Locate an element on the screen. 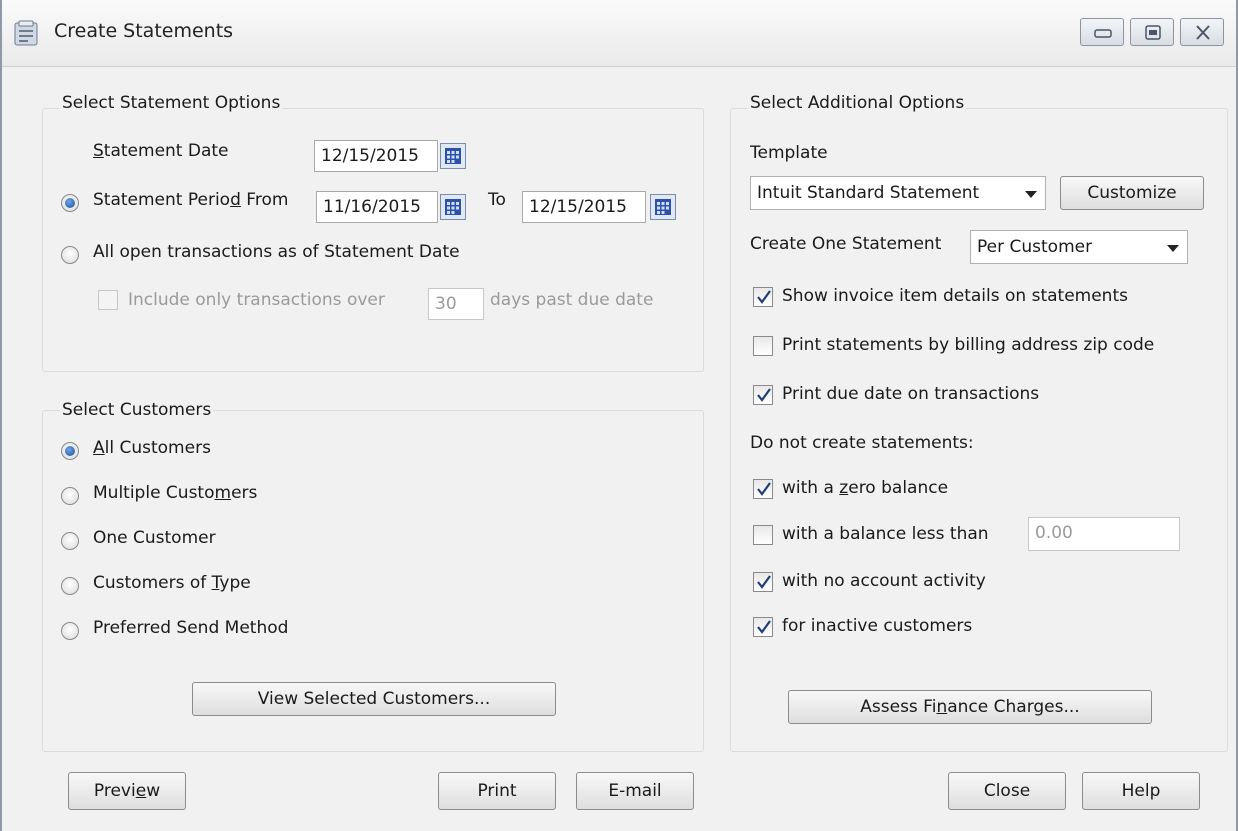  window-title: Create Statements is located at coordinates (144, 31).